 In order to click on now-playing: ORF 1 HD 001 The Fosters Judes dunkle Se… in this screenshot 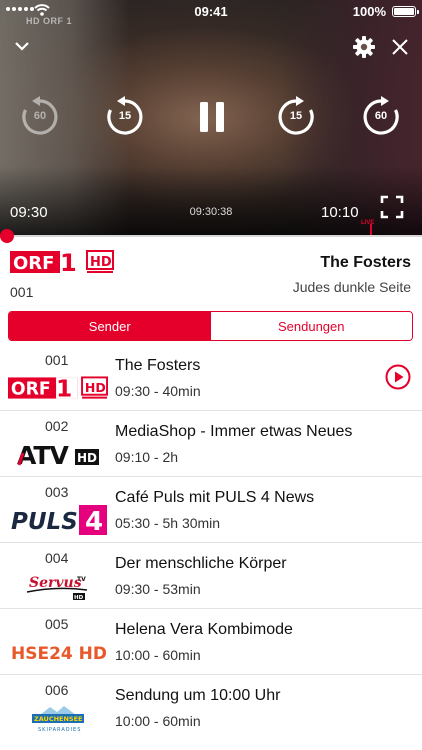, I will do `click(211, 271)`.